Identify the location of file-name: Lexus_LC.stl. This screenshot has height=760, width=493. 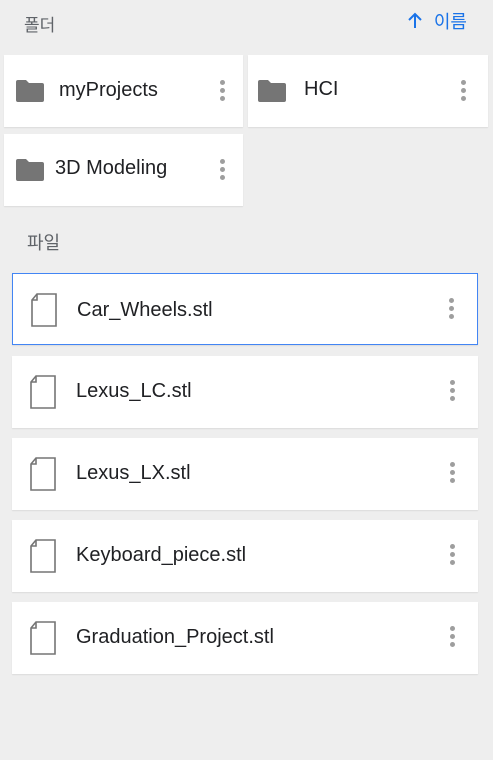
(134, 391).